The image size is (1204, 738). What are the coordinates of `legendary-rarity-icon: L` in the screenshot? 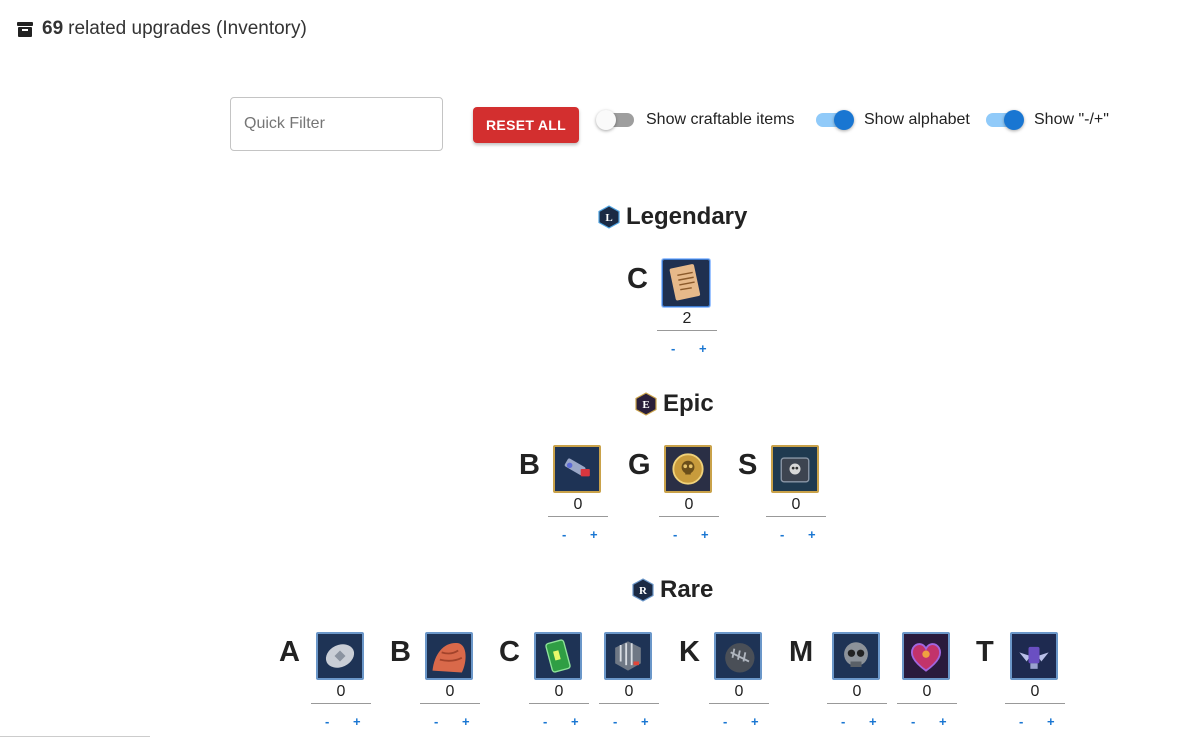 It's located at (609, 217).